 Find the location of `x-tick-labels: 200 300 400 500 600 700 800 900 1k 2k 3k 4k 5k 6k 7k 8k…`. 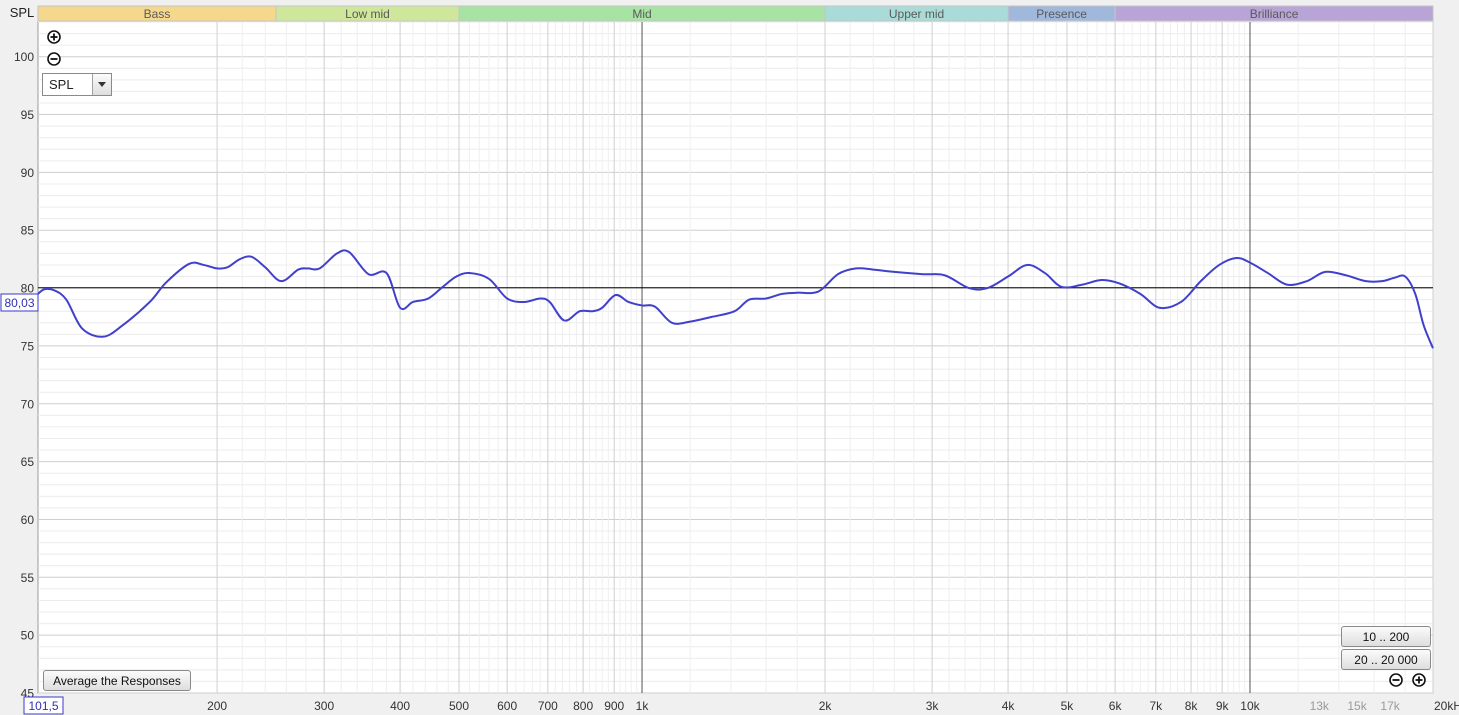

x-tick-labels: 200 300 400 500 600 700 800 900 1k 2k 3k 4k 5k 6k 7k 8k… is located at coordinates (833, 706).